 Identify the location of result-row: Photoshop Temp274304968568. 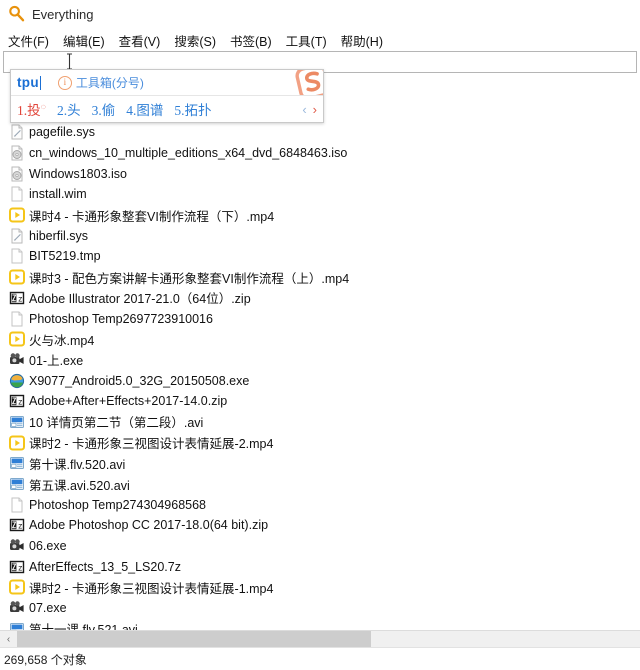
(320, 504).